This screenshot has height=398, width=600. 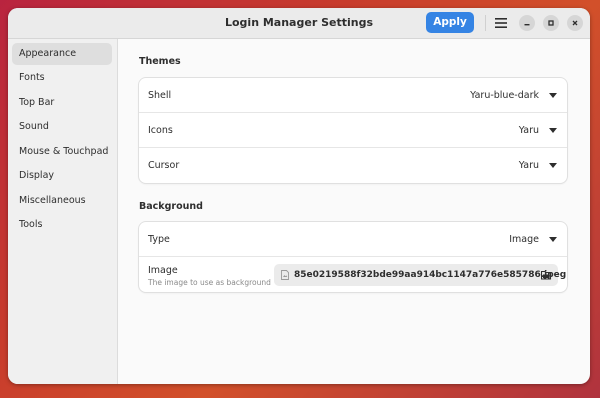 I want to click on shell-label: Shell, so click(x=160, y=95).